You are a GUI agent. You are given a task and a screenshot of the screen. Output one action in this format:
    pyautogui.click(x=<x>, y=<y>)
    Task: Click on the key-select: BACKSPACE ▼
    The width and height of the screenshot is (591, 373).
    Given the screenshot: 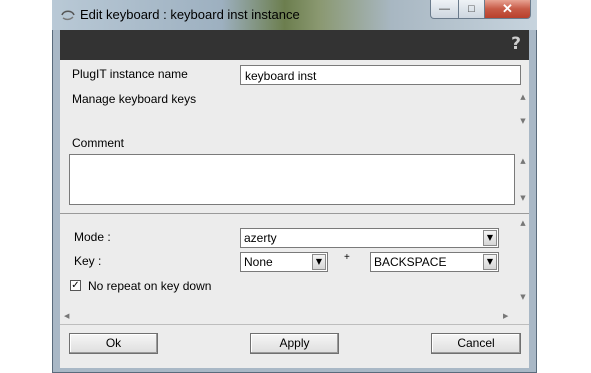 What is the action you would take?
    pyautogui.click(x=434, y=262)
    